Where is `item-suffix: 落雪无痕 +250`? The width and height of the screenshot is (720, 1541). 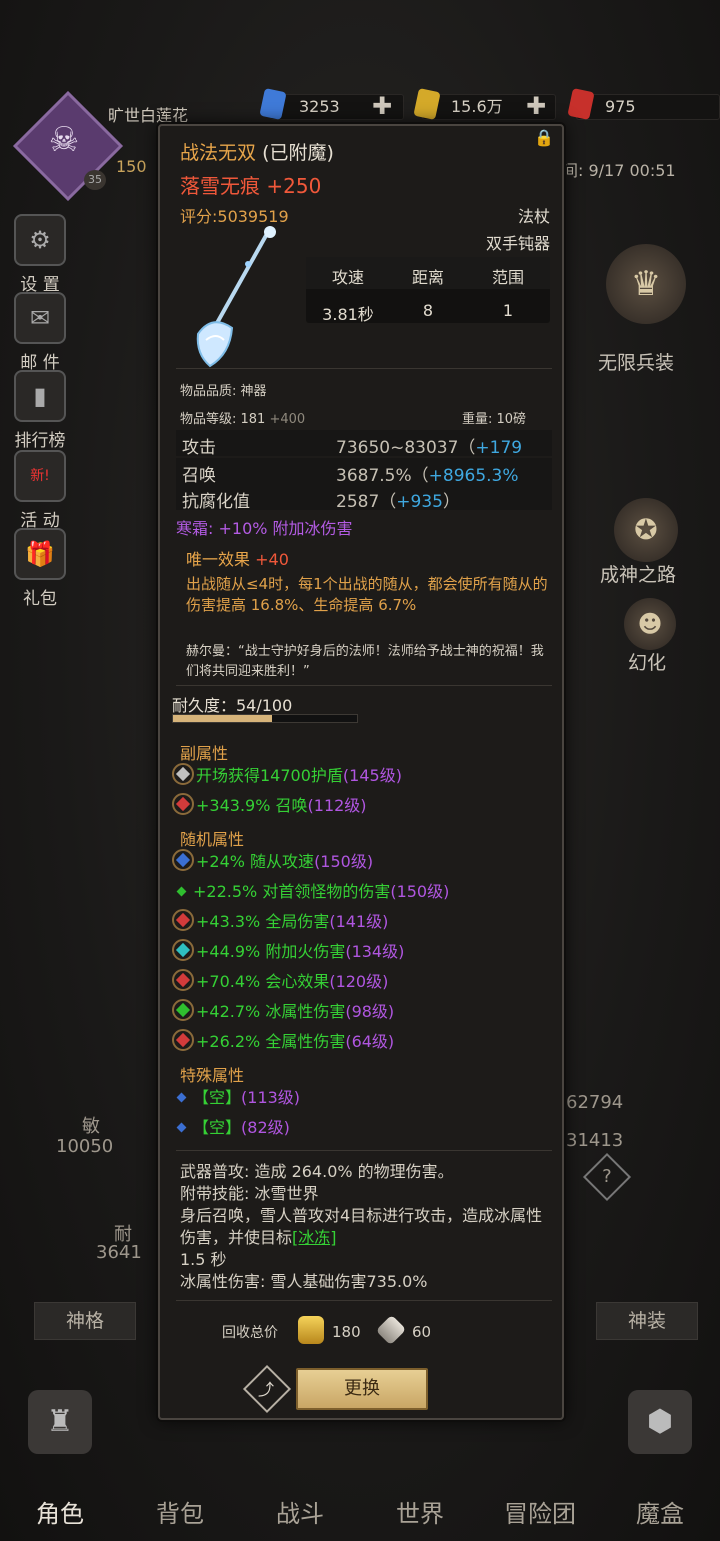 item-suffix: 落雪无痕 +250 is located at coordinates (251, 186).